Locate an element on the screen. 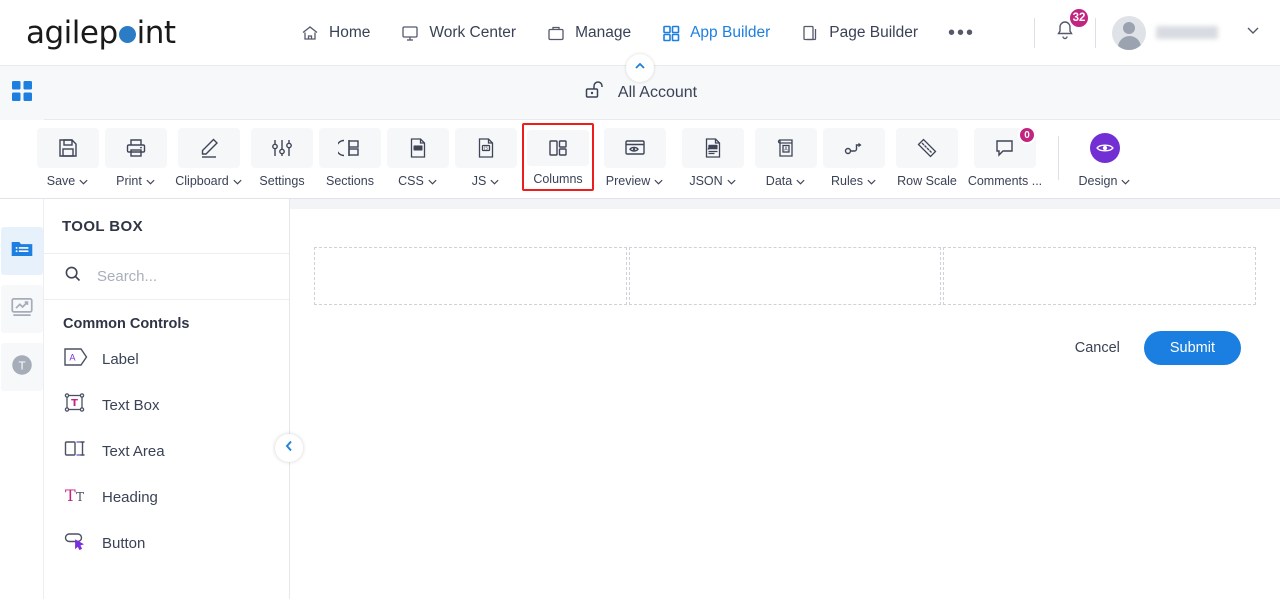  toolbox-search-row is located at coordinates (166, 277).